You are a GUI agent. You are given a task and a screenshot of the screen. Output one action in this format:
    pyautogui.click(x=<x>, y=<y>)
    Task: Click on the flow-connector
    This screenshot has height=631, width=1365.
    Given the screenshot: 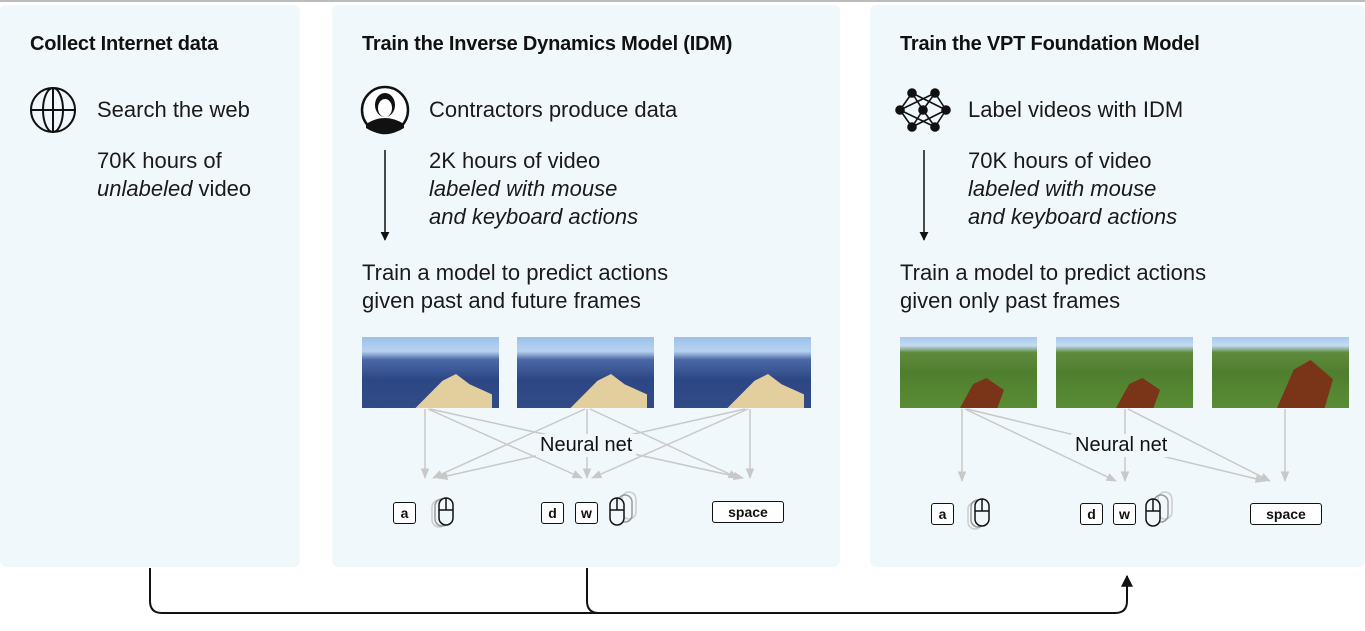 What is the action you would take?
    pyautogui.click(x=641, y=591)
    